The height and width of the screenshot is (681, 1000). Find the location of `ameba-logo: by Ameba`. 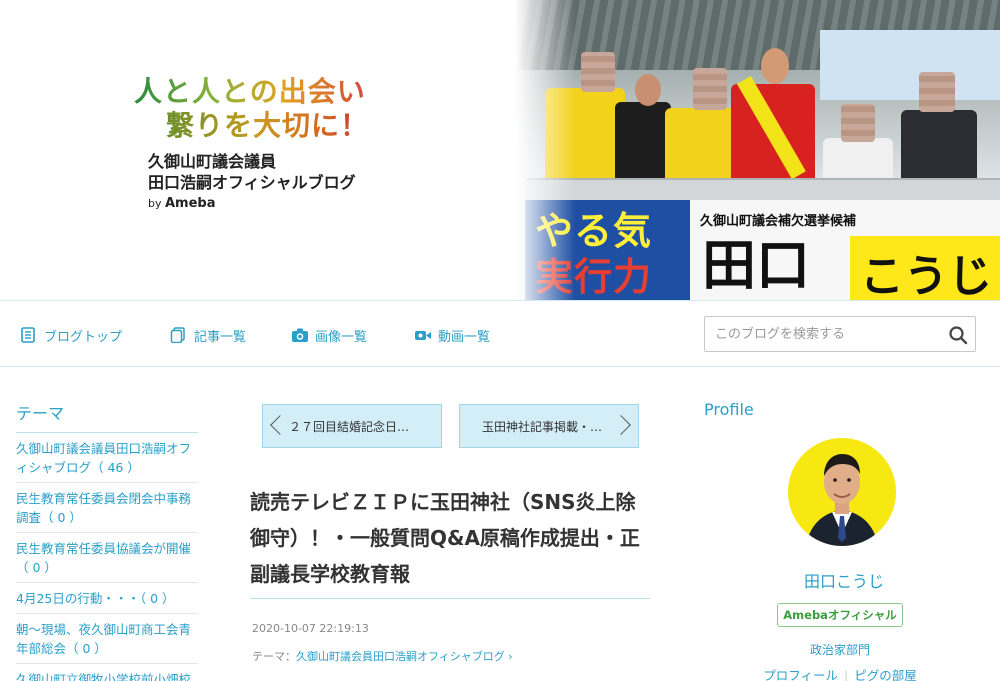

ameba-logo: by Ameba is located at coordinates (182, 203).